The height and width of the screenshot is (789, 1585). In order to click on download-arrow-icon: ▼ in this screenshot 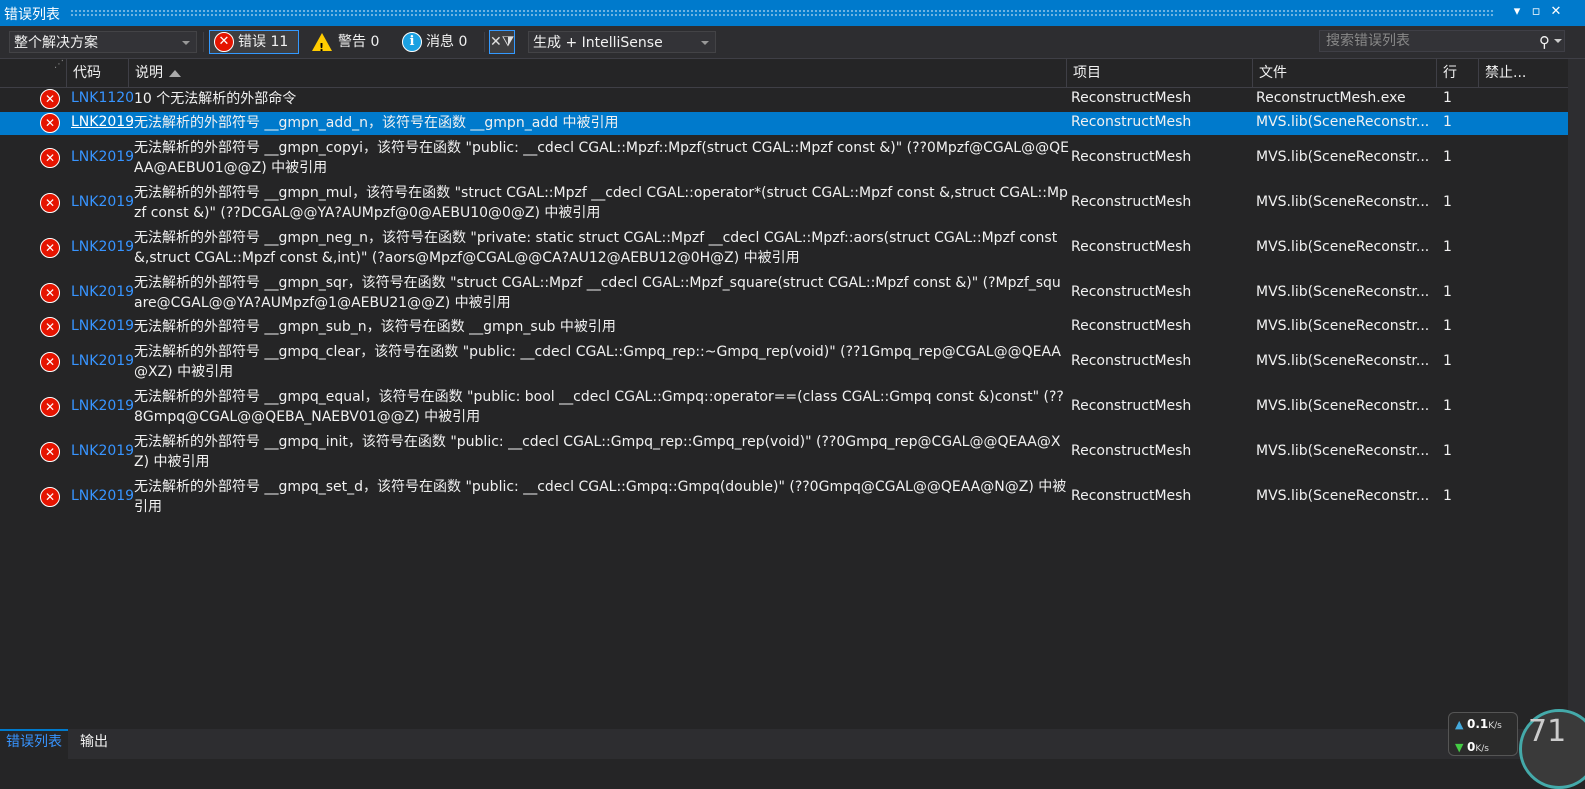, I will do `click(1459, 747)`.